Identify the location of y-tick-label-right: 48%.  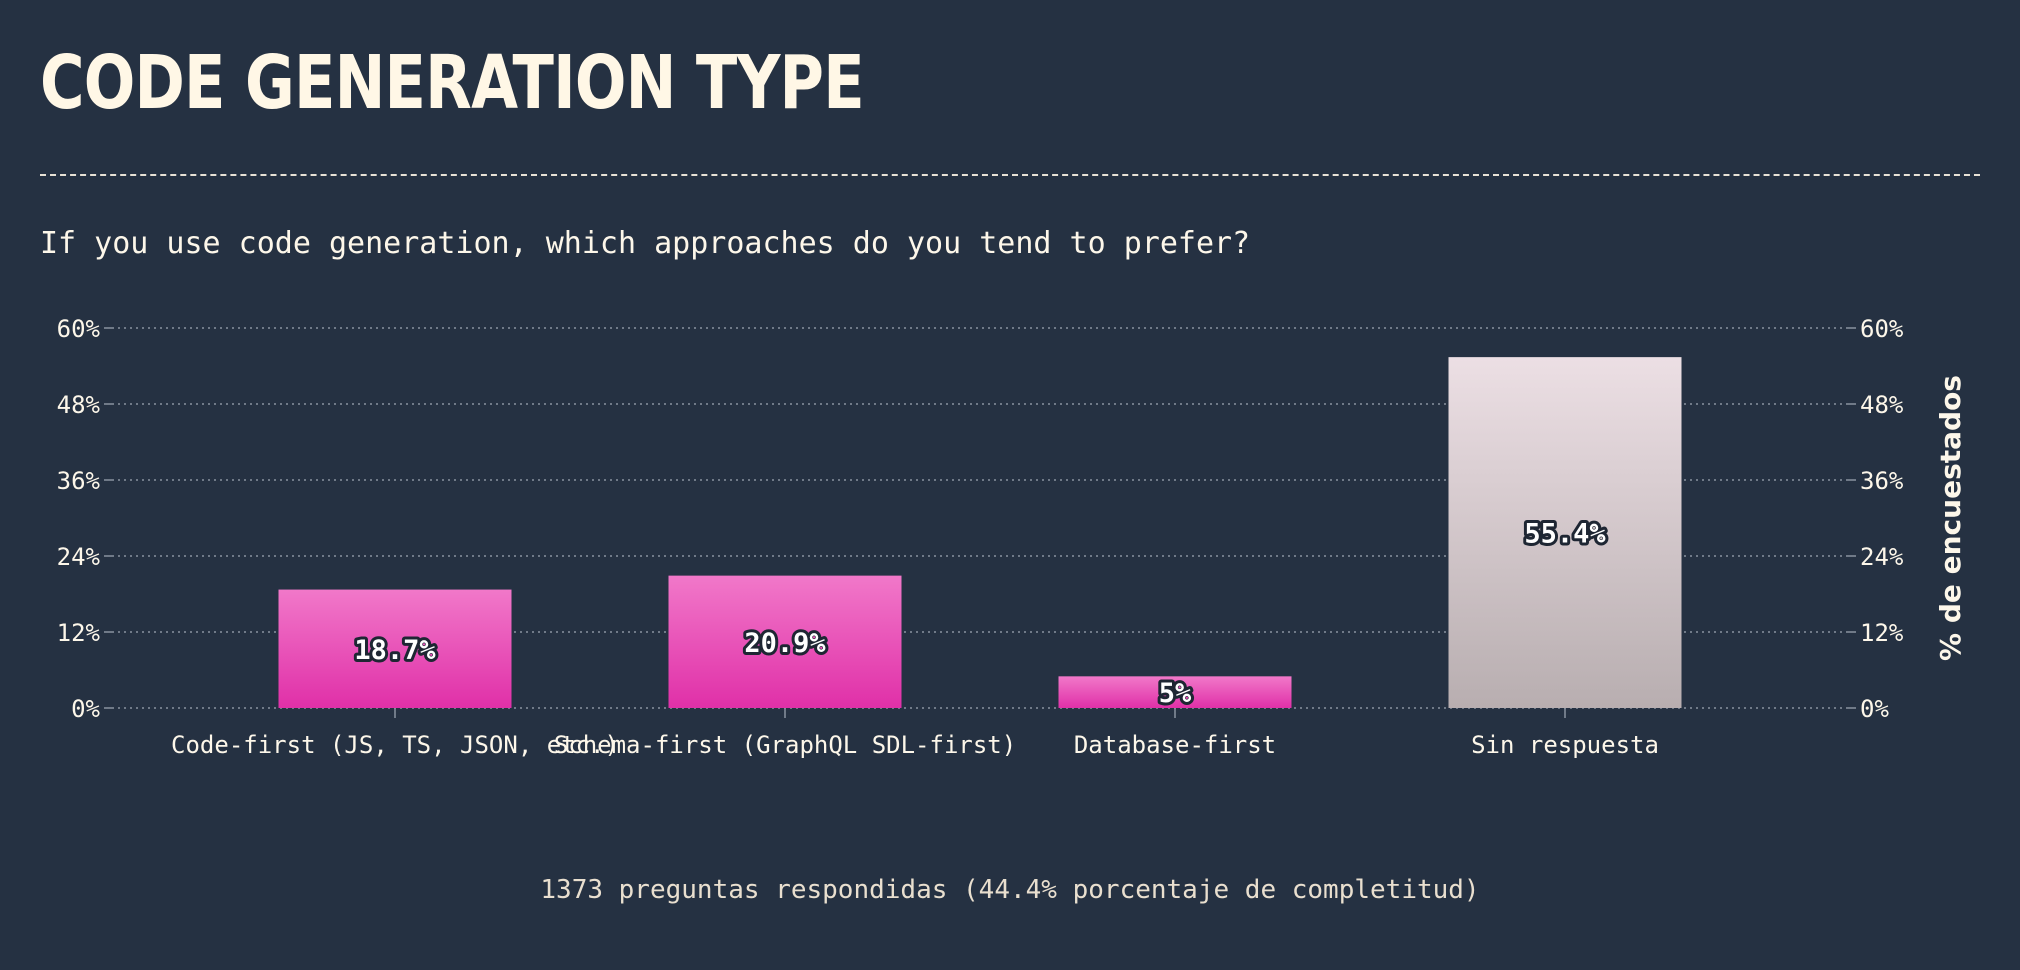
(1882, 405).